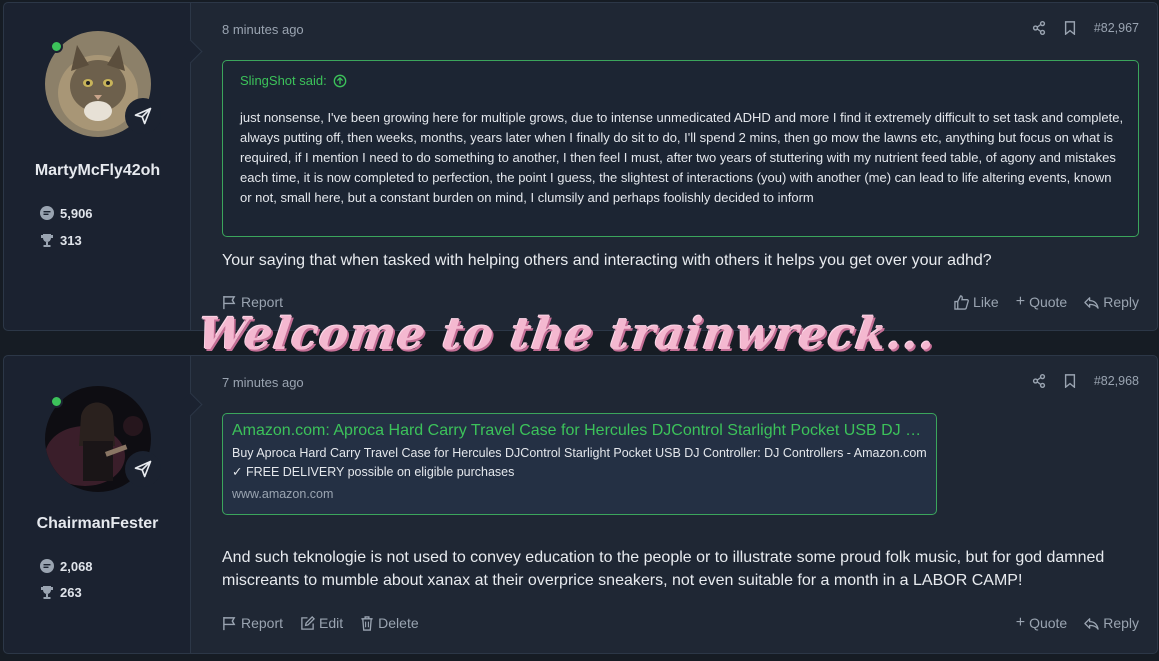  I want to click on user-cell: MartyMcFly42oh 5,906 313, so click(97, 166).